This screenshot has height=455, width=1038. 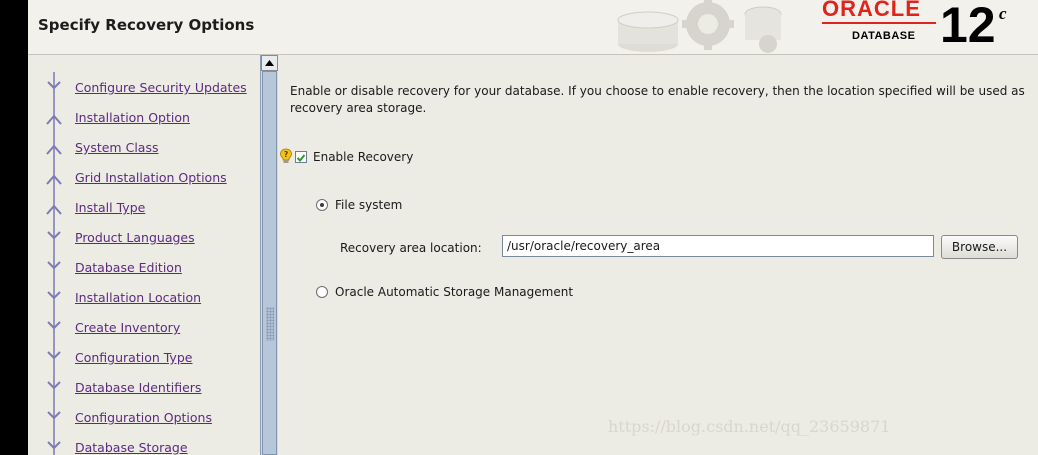 I want to click on nav-item-database-storage: Database Storage, so click(x=144, y=443).